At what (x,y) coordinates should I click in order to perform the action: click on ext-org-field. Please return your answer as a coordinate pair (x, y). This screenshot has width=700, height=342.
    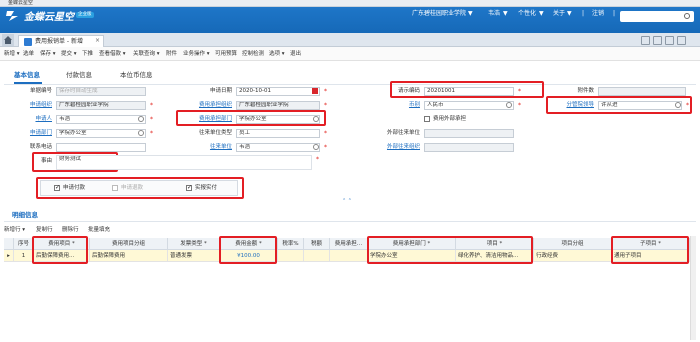
    Looking at the image, I should click on (469, 147).